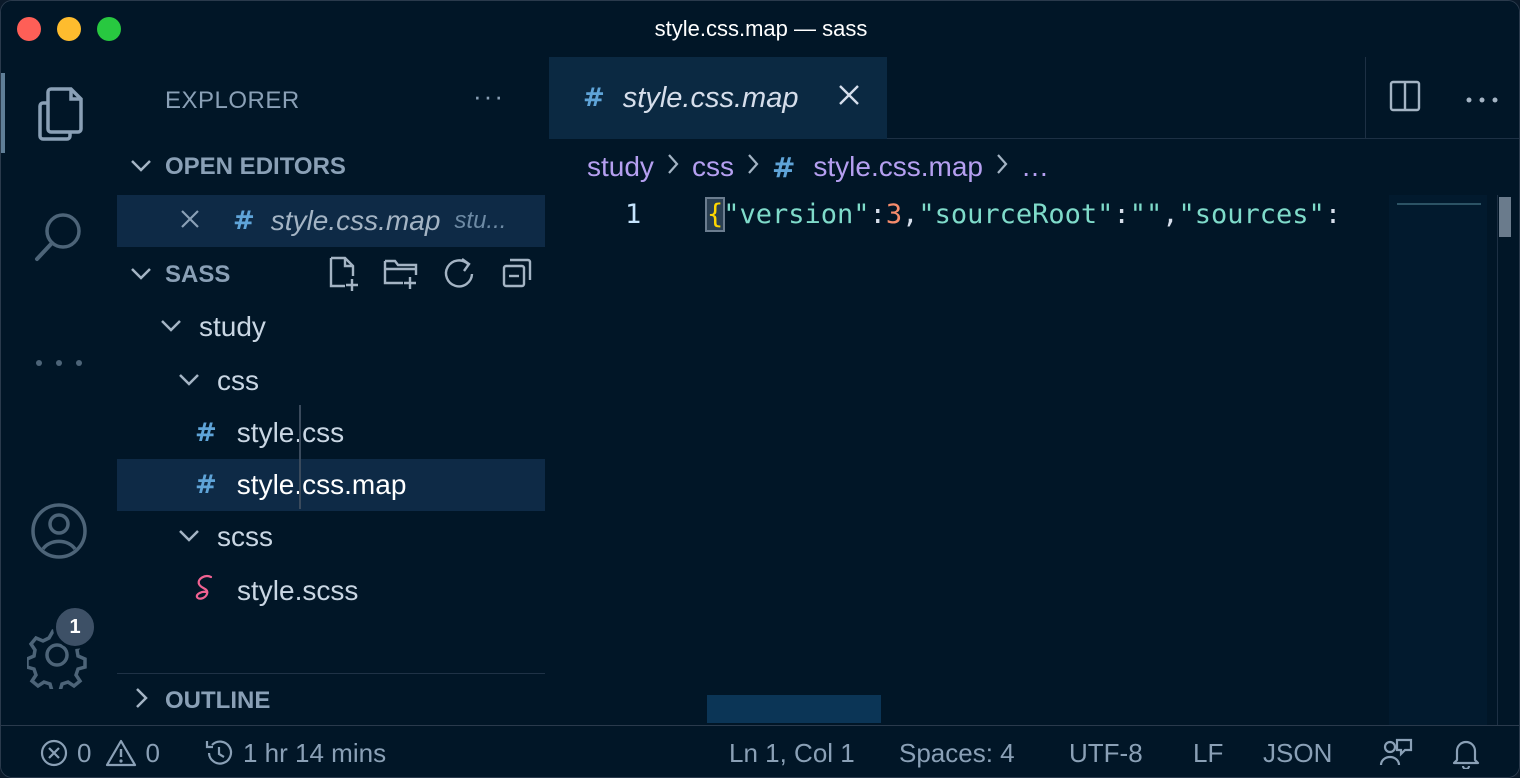 This screenshot has height=778, width=1520. What do you see at coordinates (1439, 204) in the screenshot?
I see `minimap-line` at bounding box center [1439, 204].